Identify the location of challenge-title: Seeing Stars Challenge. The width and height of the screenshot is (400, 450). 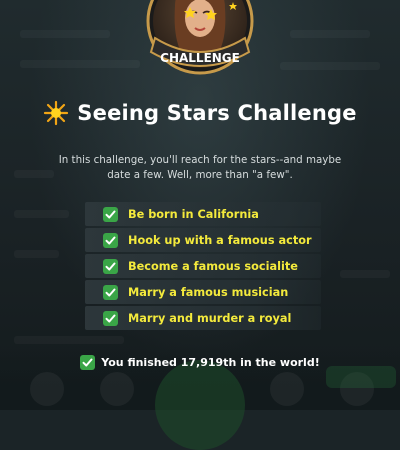
(217, 113).